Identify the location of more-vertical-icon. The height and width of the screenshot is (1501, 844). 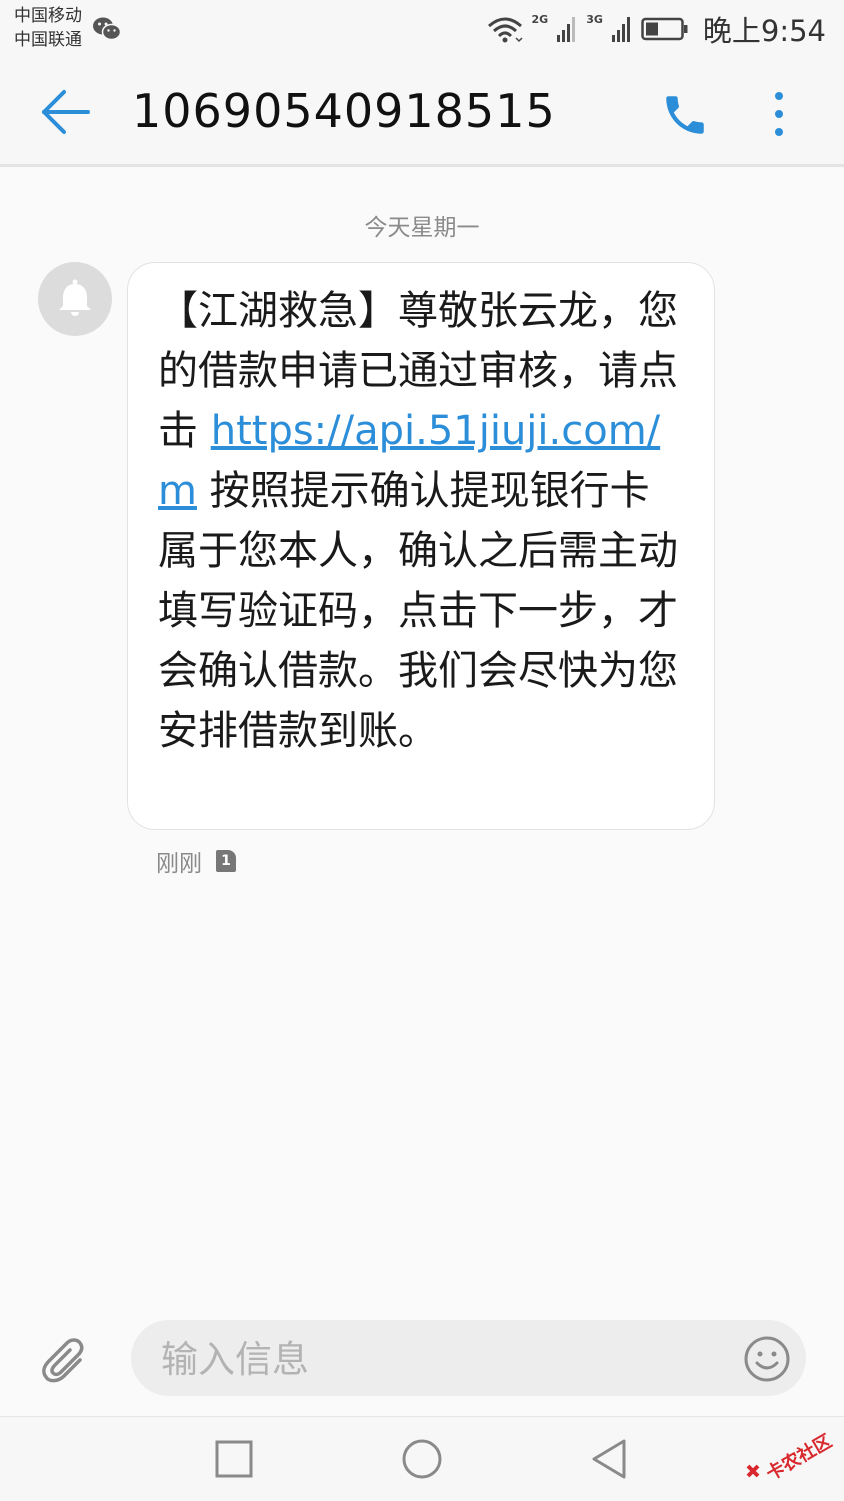
(779, 114).